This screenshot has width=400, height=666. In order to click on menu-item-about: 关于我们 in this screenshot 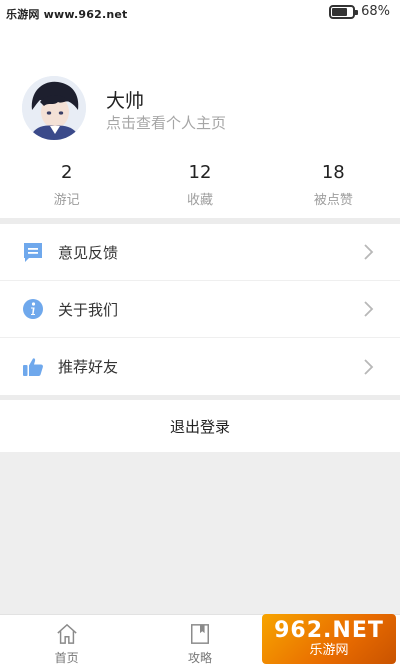, I will do `click(200, 309)`.